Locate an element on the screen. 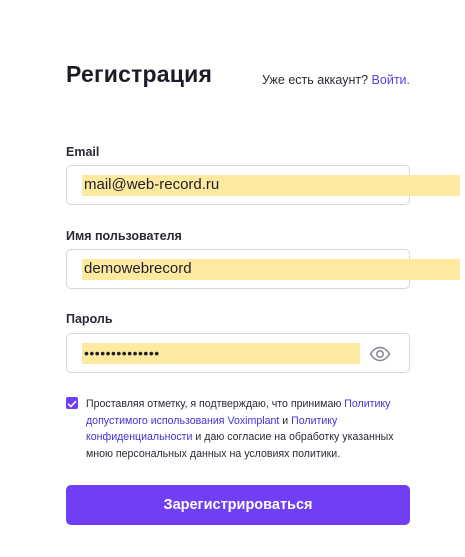 The height and width of the screenshot is (557, 465). eye-icon is located at coordinates (380, 354).